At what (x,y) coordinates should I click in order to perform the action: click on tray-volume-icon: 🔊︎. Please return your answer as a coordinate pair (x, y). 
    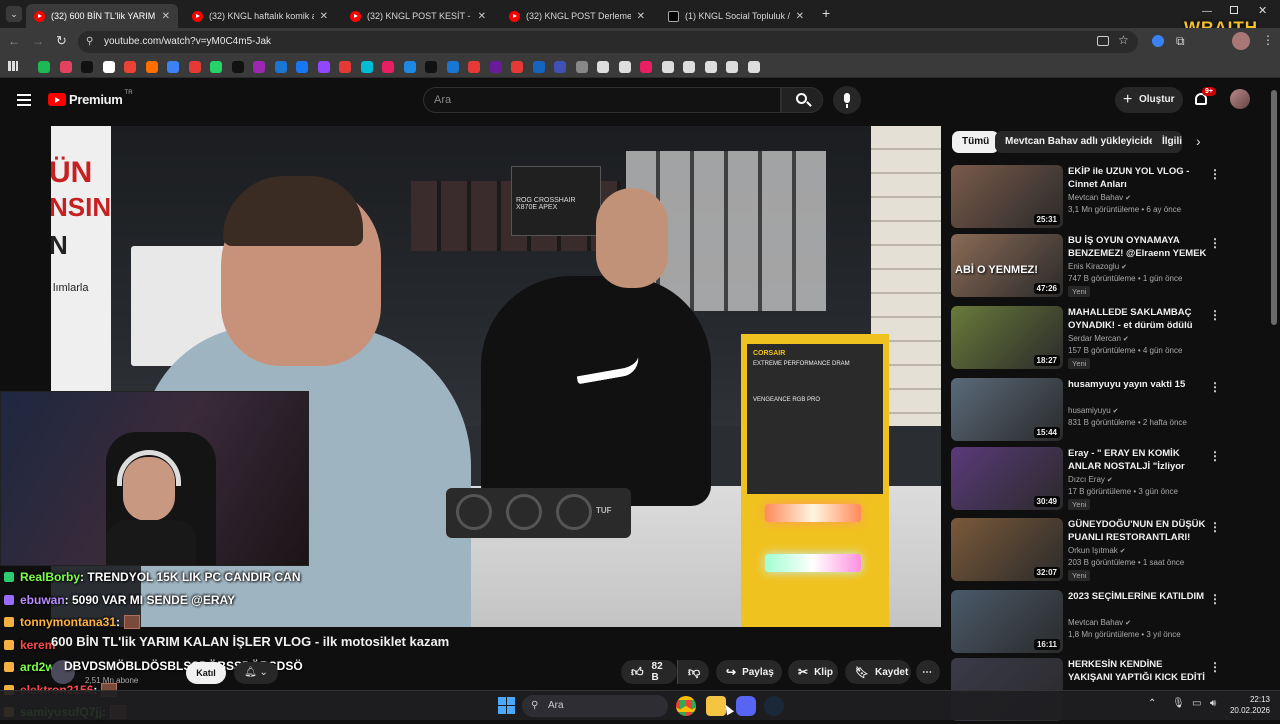
    Looking at the image, I should click on (1213, 703).